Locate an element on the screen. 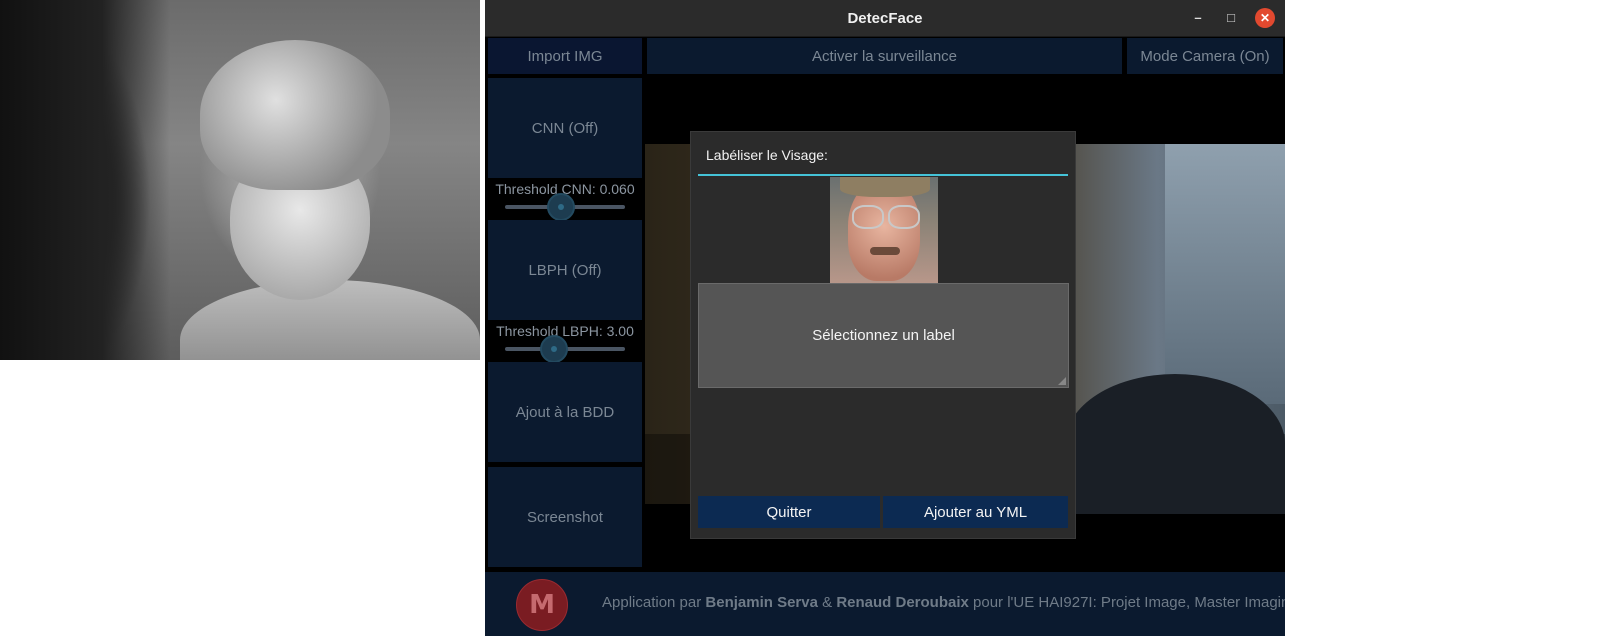 This screenshot has width=1600, height=636. add-to-bdd-button: Ajout à la BDD is located at coordinates (565, 412).